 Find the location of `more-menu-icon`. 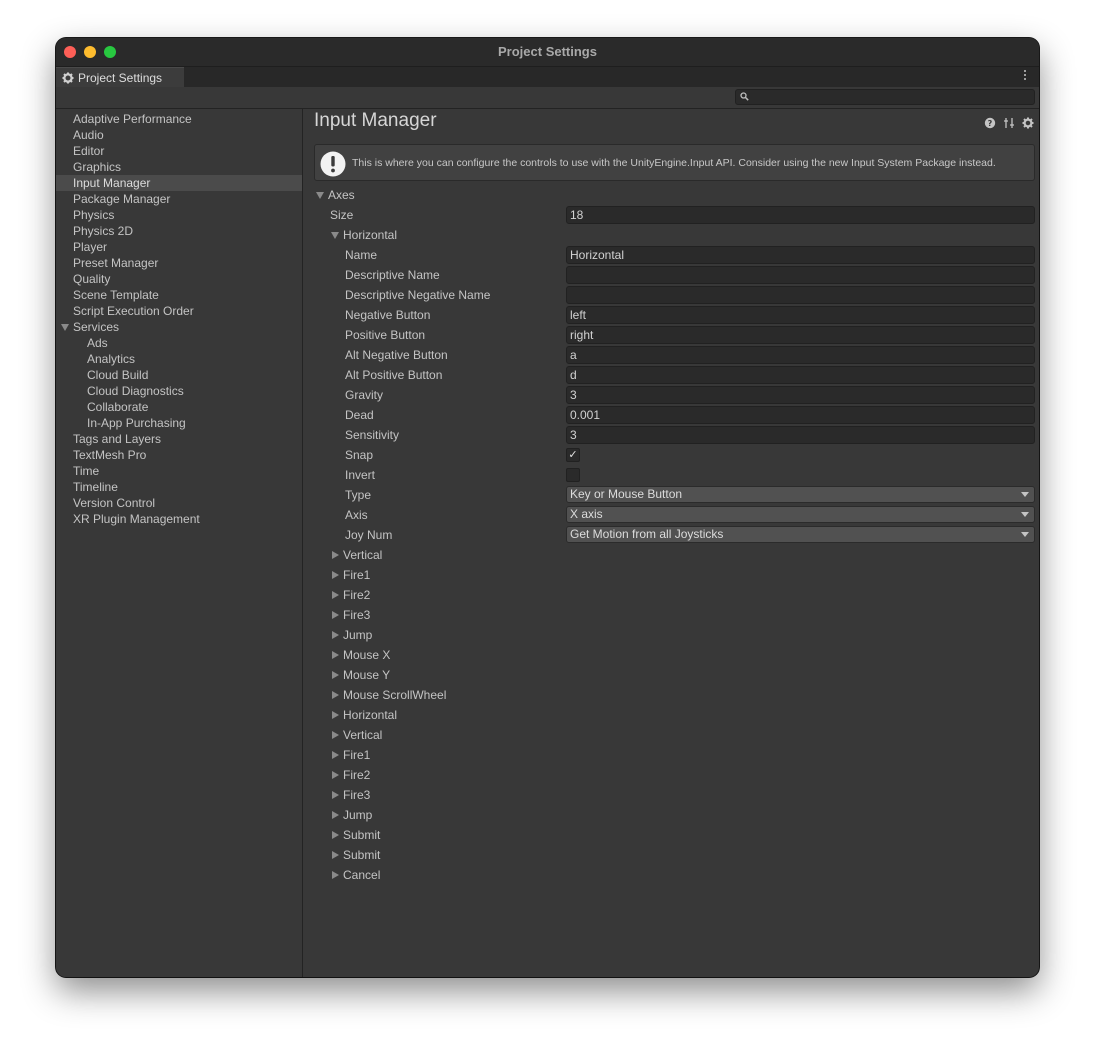

more-menu-icon is located at coordinates (1025, 77).